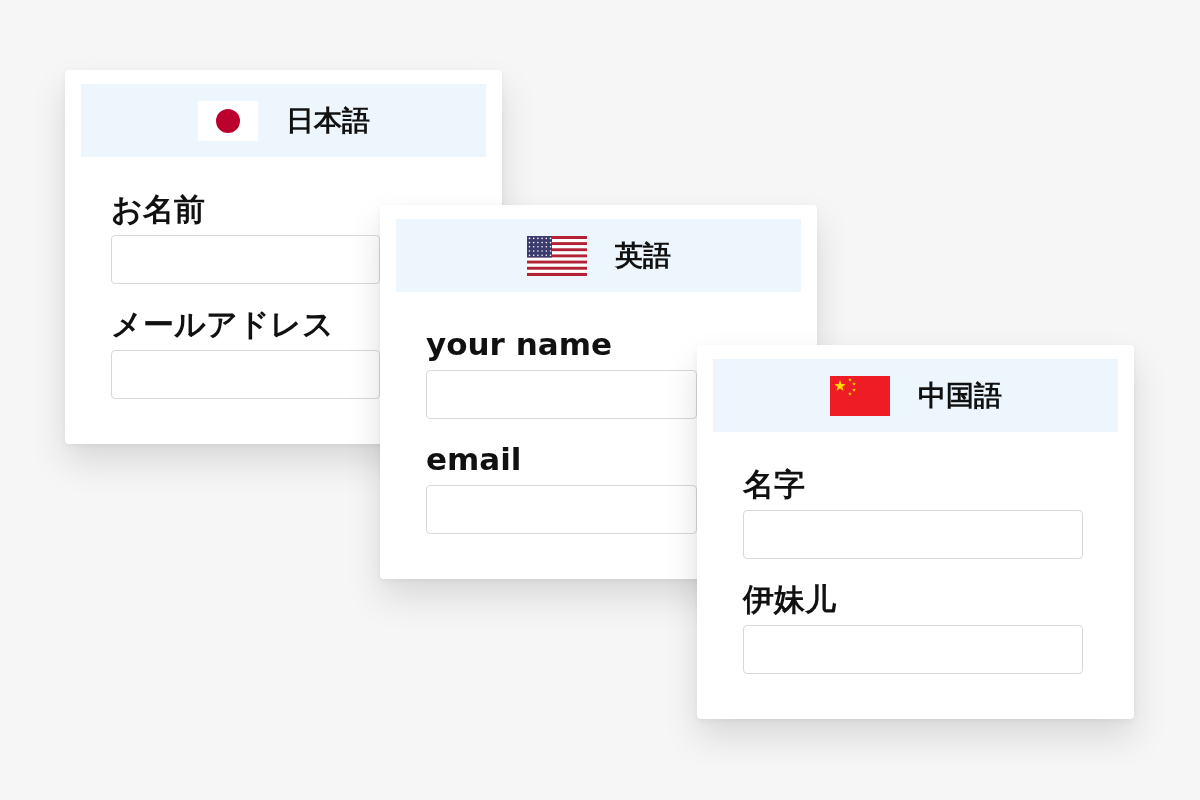 This screenshot has width=1200, height=800. What do you see at coordinates (959, 395) in the screenshot?
I see `language-title: 中国語` at bounding box center [959, 395].